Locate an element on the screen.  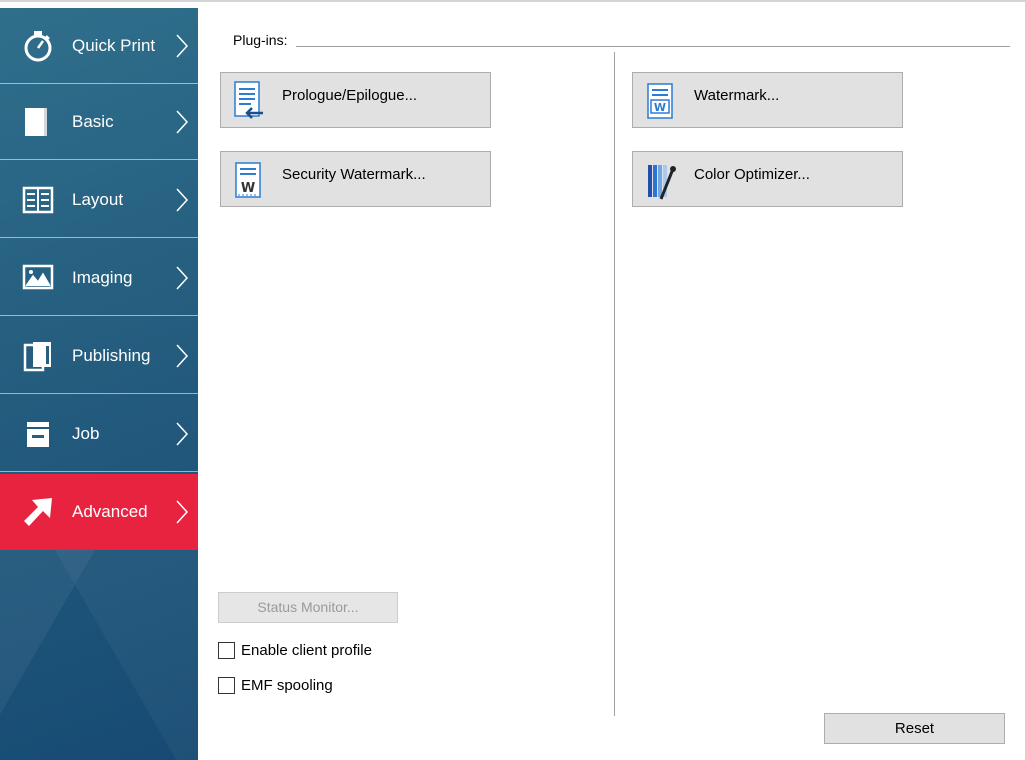
sidebar-item-label: Advanced is located at coordinates (110, 511).